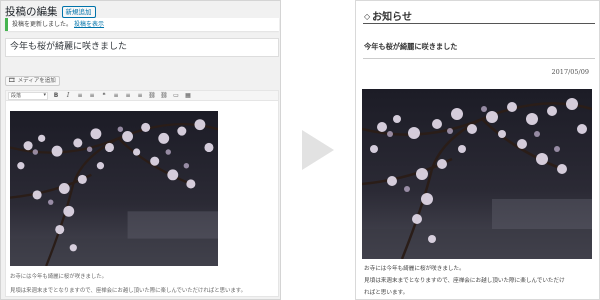 This screenshot has height=300, width=600. What do you see at coordinates (414, 269) in the screenshot?
I see `body-line-1: お寺には今年も綺麗に桜が咲きました。` at bounding box center [414, 269].